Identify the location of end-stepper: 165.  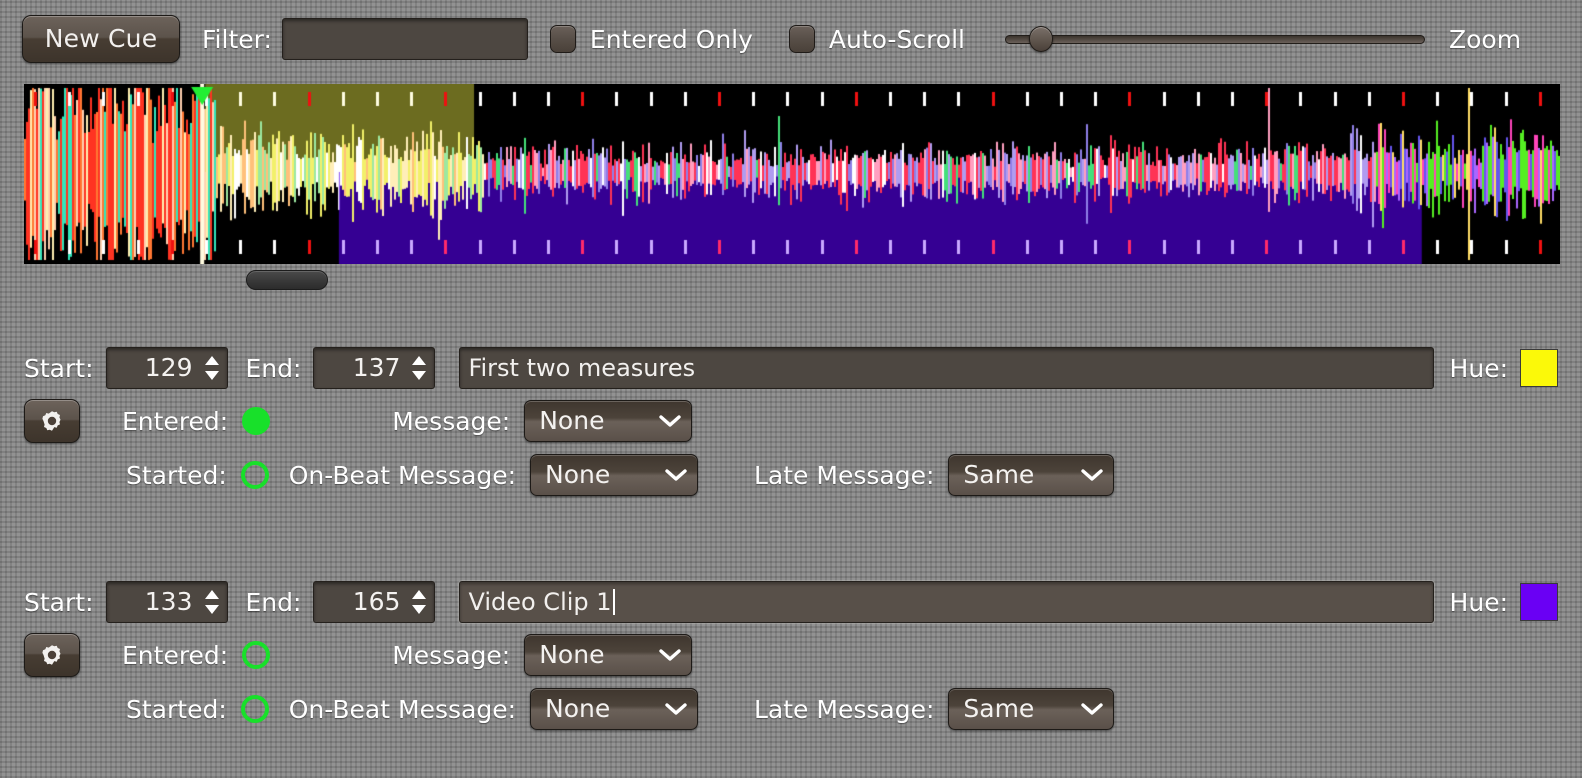
(374, 602).